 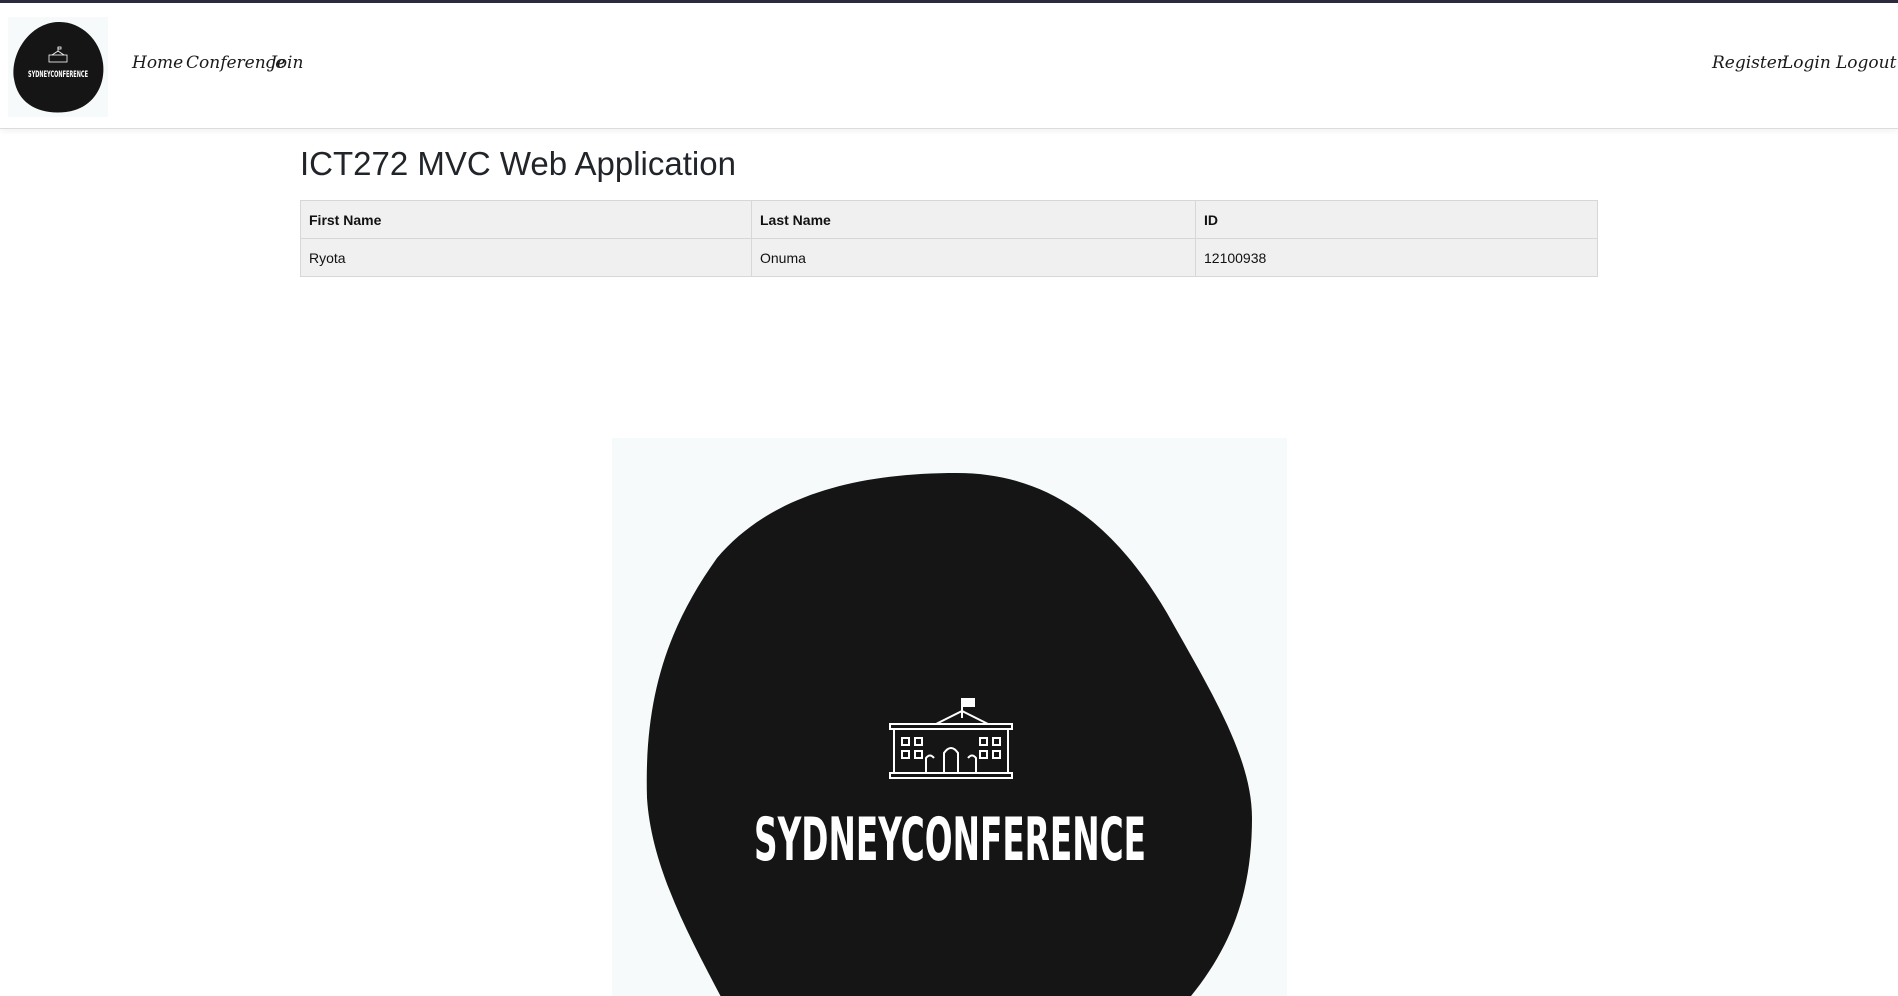 I want to click on brand-logo-link: SYDNEYCONFERENCE, so click(x=58, y=67).